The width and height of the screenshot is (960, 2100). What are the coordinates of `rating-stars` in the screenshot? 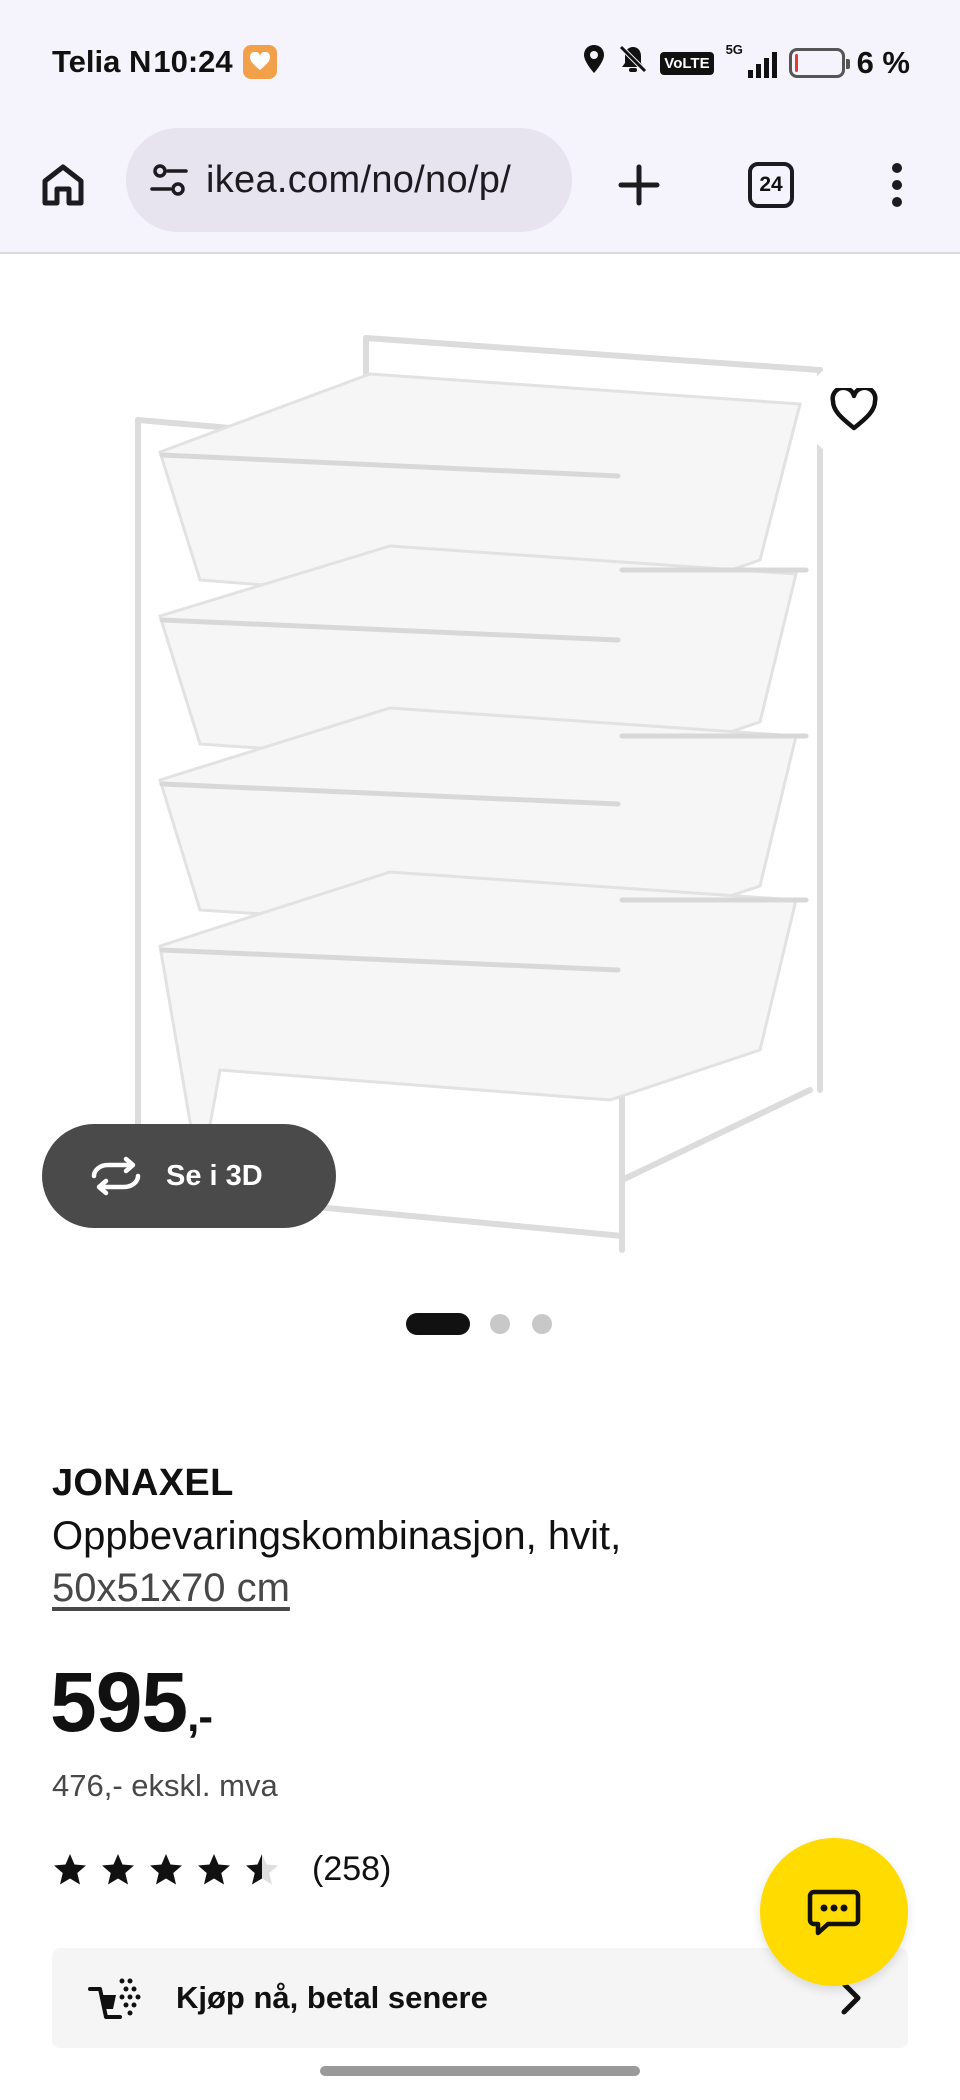 It's located at (166, 1870).